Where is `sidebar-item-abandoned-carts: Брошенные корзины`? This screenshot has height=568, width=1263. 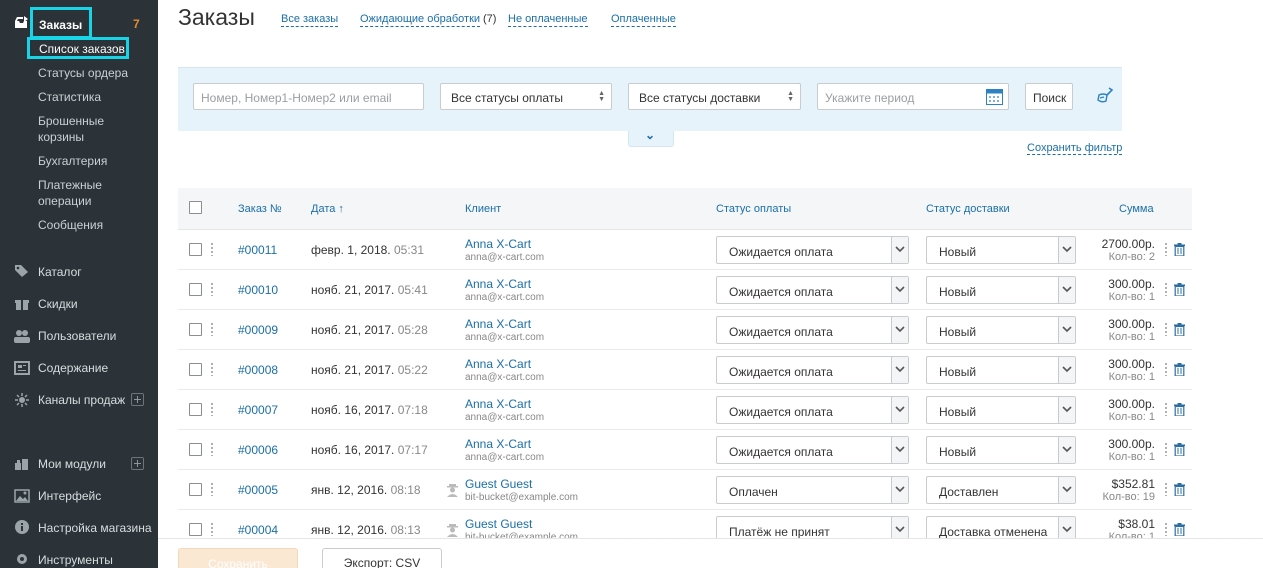 sidebar-item-abandoned-carts: Брошенные корзины is located at coordinates (78, 129).